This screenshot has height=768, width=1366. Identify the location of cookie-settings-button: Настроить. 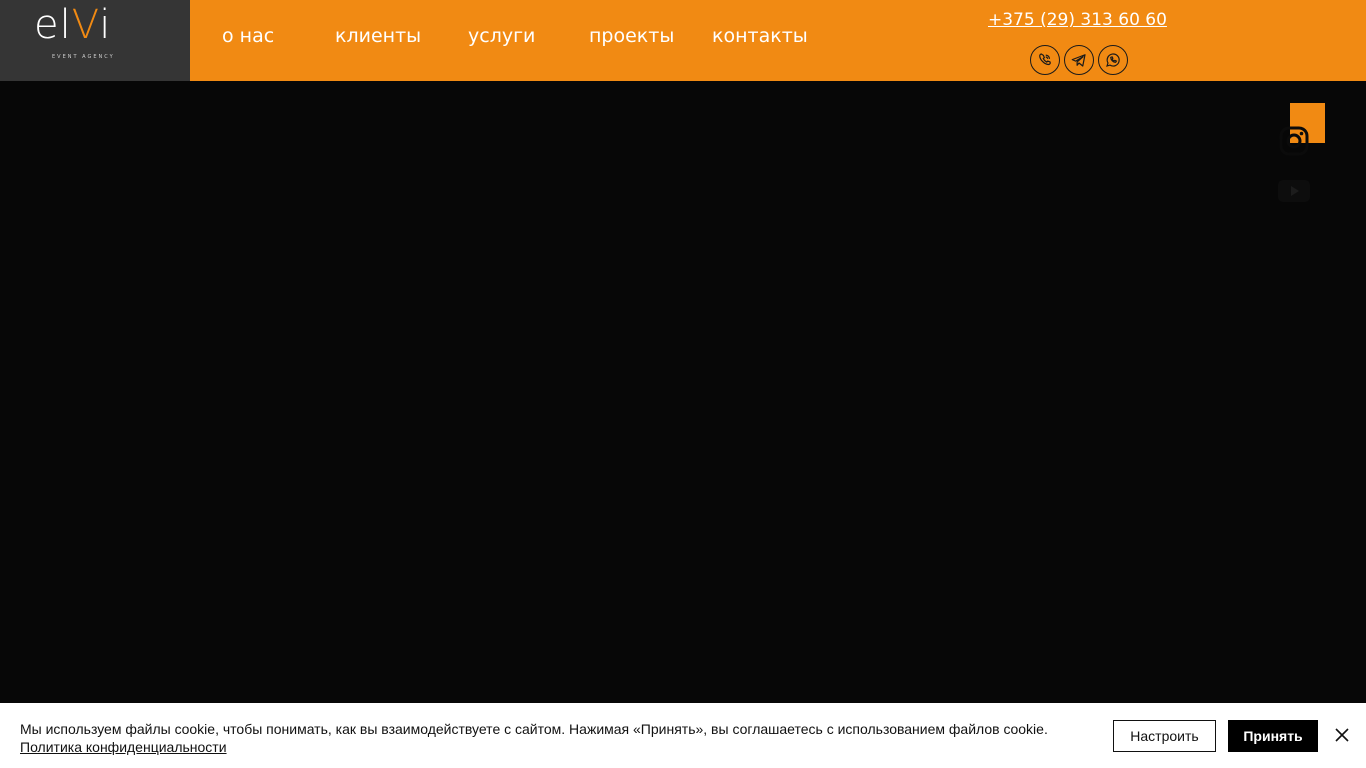
(1164, 736).